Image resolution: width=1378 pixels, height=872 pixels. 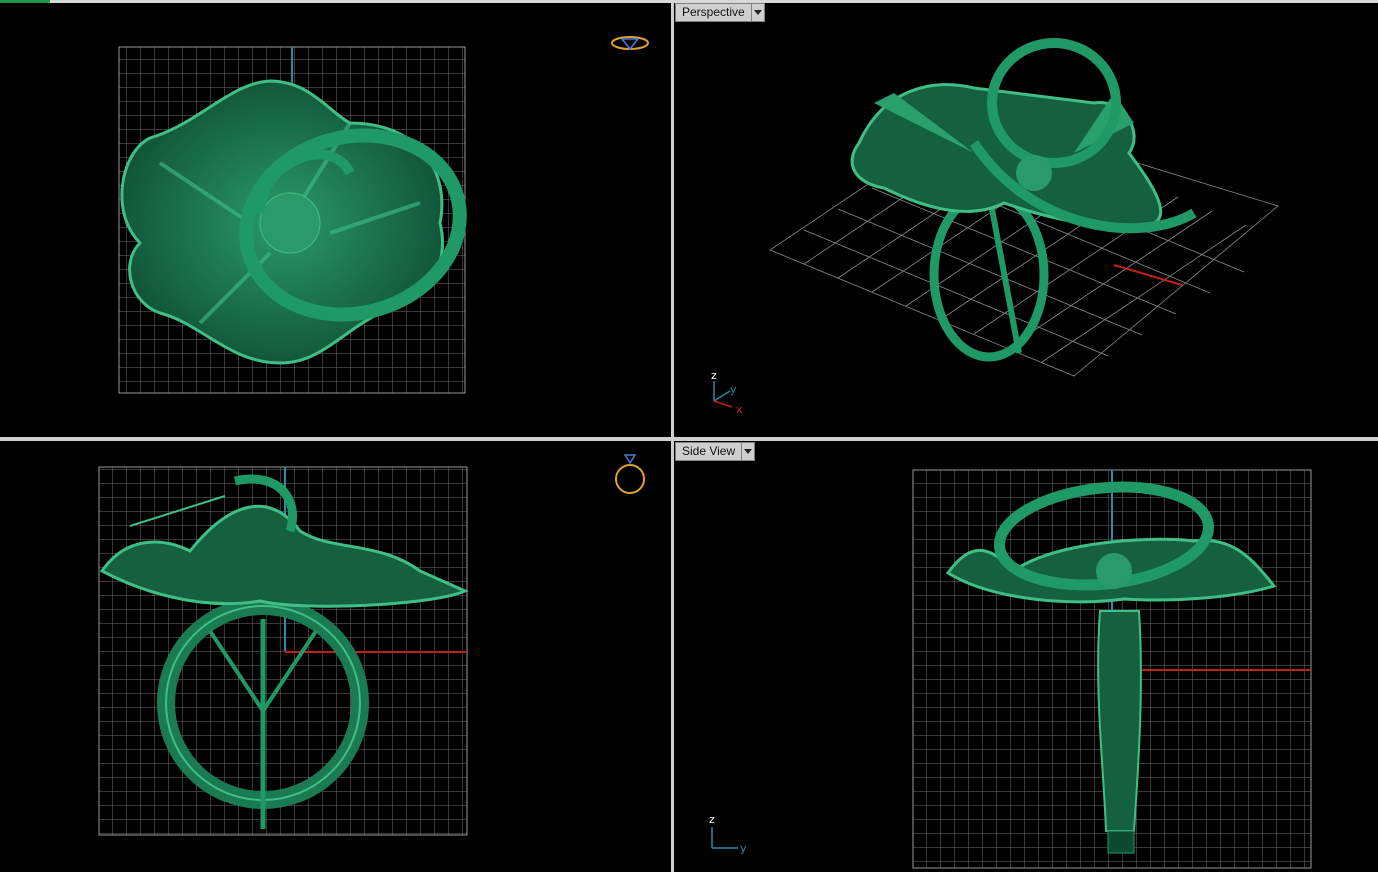 I want to click on axis-gizmo-perspective: z y x, so click(x=727, y=392).